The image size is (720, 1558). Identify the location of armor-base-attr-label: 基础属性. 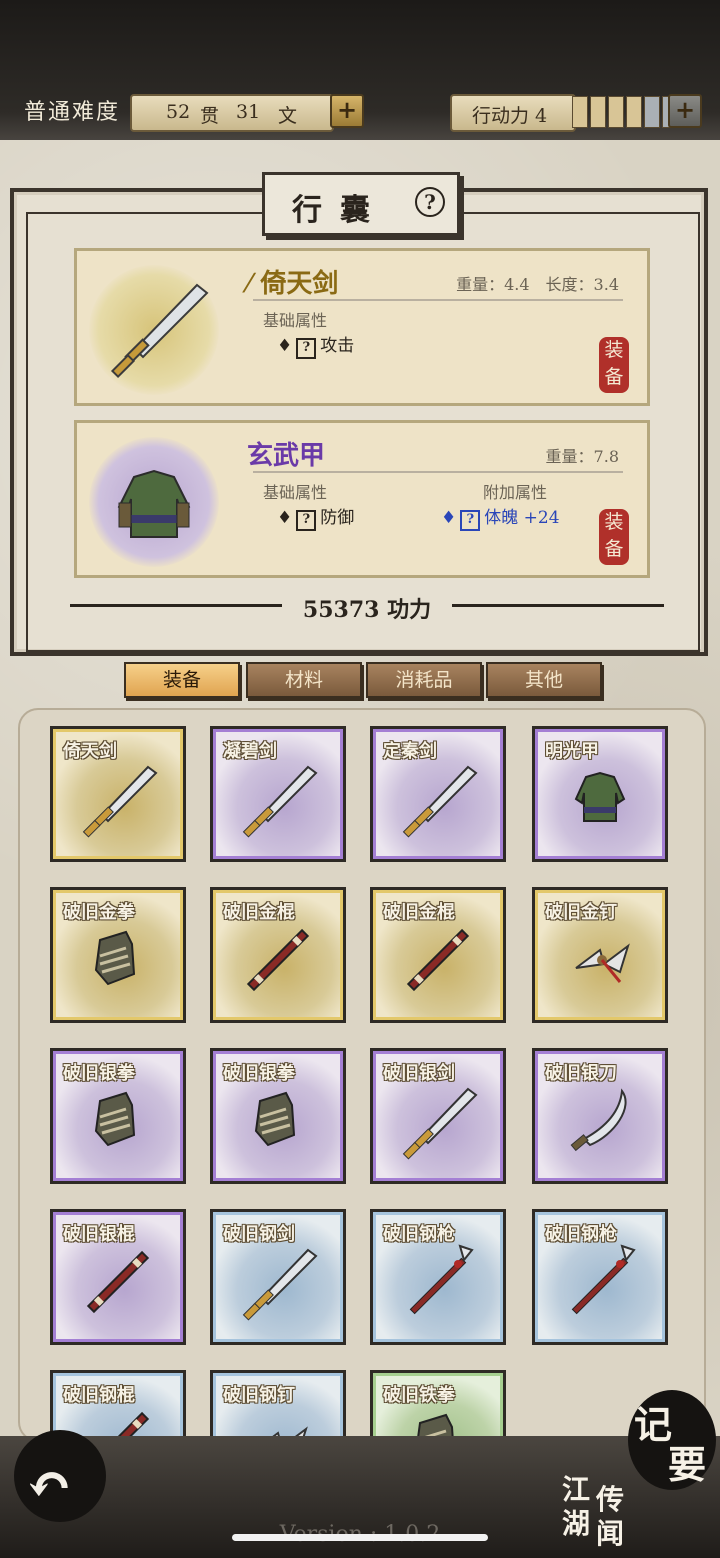
(295, 492).